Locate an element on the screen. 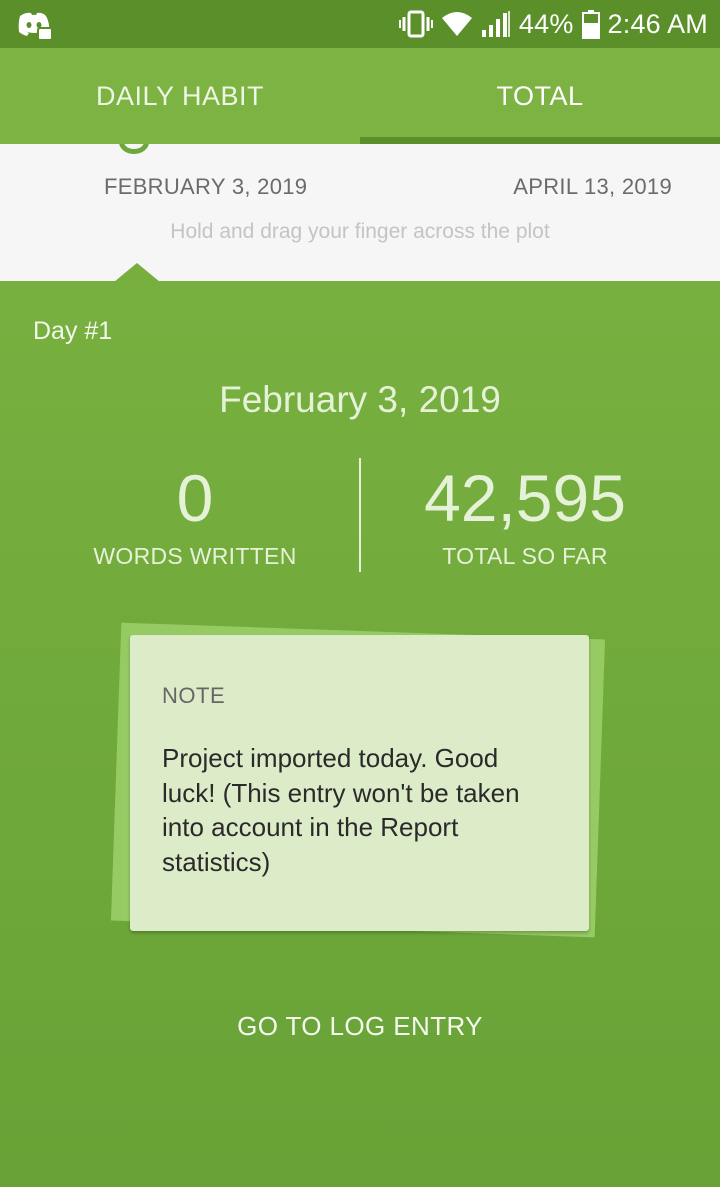  battery-percent: 44% is located at coordinates (546, 23).